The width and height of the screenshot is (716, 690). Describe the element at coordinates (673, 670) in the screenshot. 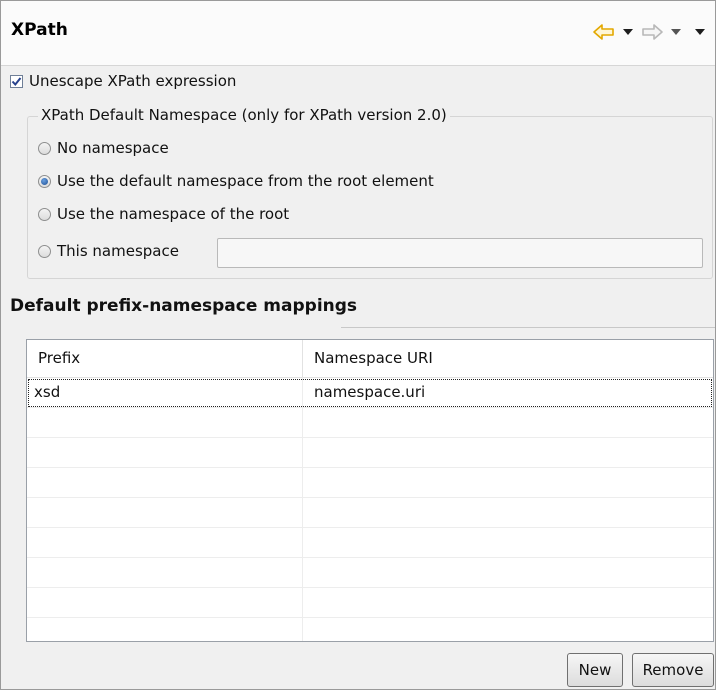

I see `remove-button: Remove` at that location.